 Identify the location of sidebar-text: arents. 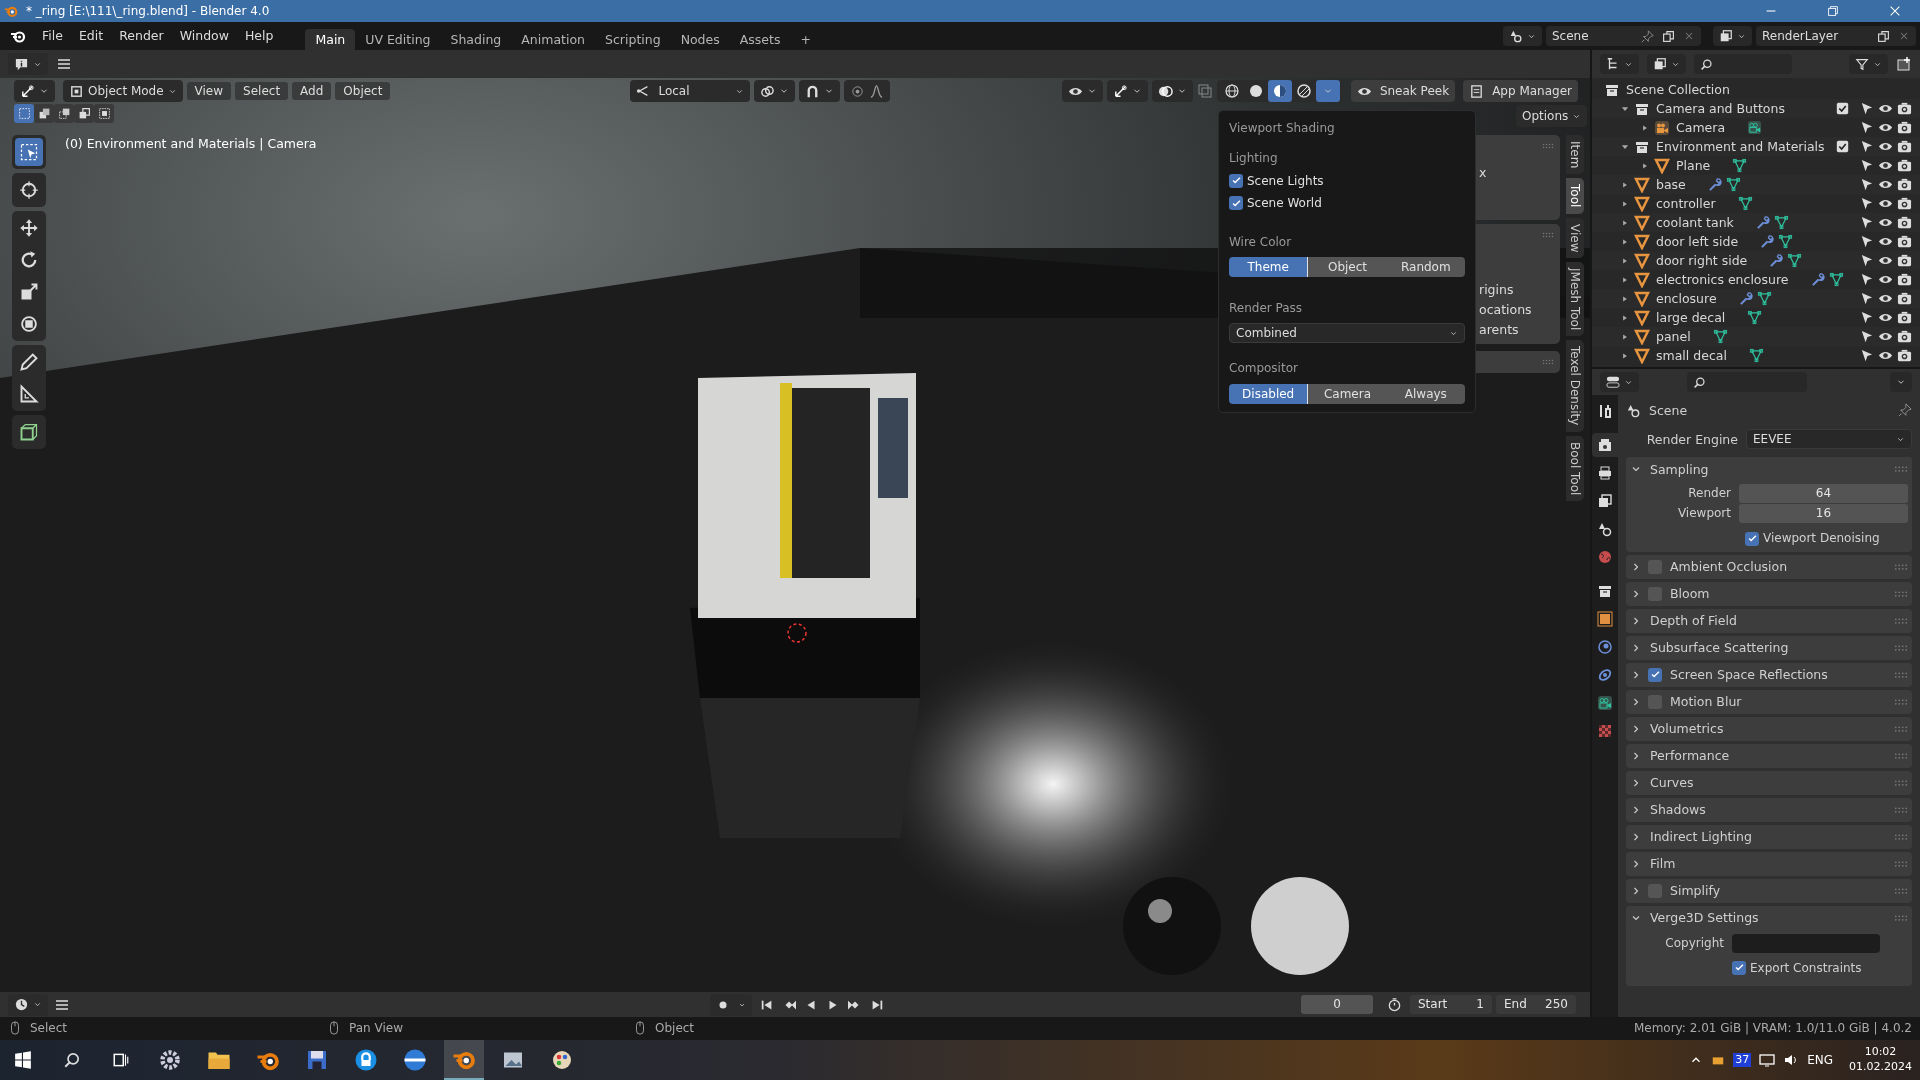
(1499, 329).